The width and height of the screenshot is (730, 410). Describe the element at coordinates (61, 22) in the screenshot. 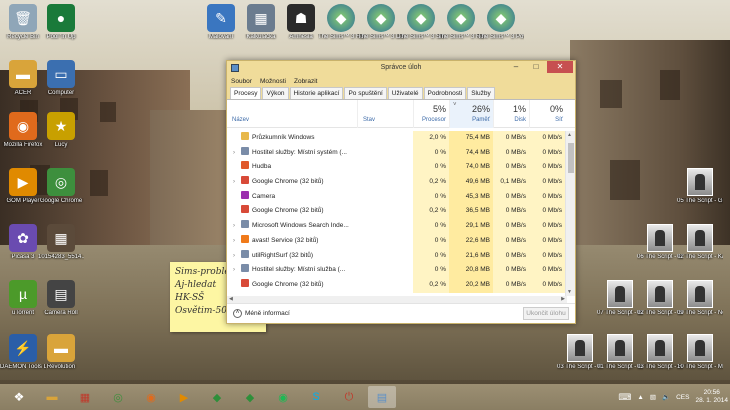

I see `desktop-icon: ● Pool 'in Up` at that location.